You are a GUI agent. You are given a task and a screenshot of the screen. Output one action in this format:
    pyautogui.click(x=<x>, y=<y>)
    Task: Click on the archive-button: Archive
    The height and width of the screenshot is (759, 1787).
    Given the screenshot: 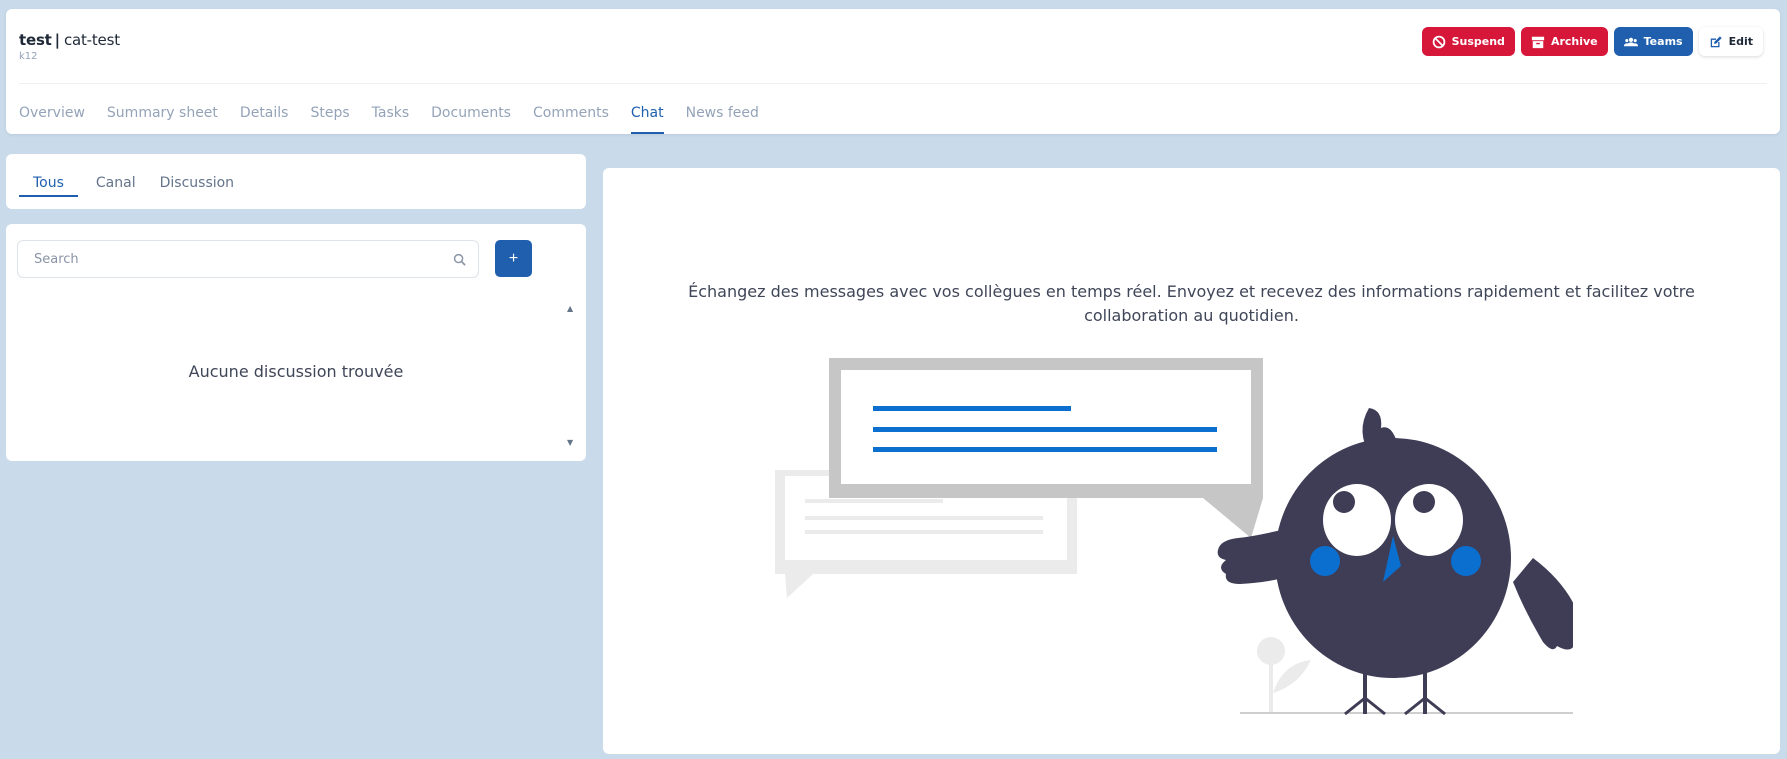 What is the action you would take?
    pyautogui.click(x=1564, y=41)
    